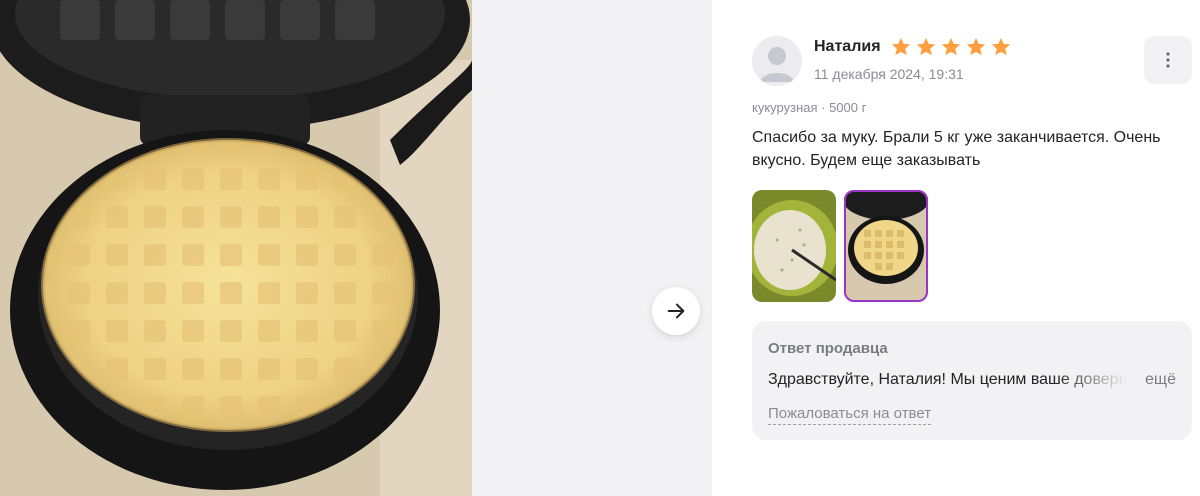 The width and height of the screenshot is (1200, 496). Describe the element at coordinates (809, 107) in the screenshot. I see `product-variant: кукурузная · 5000 г` at that location.